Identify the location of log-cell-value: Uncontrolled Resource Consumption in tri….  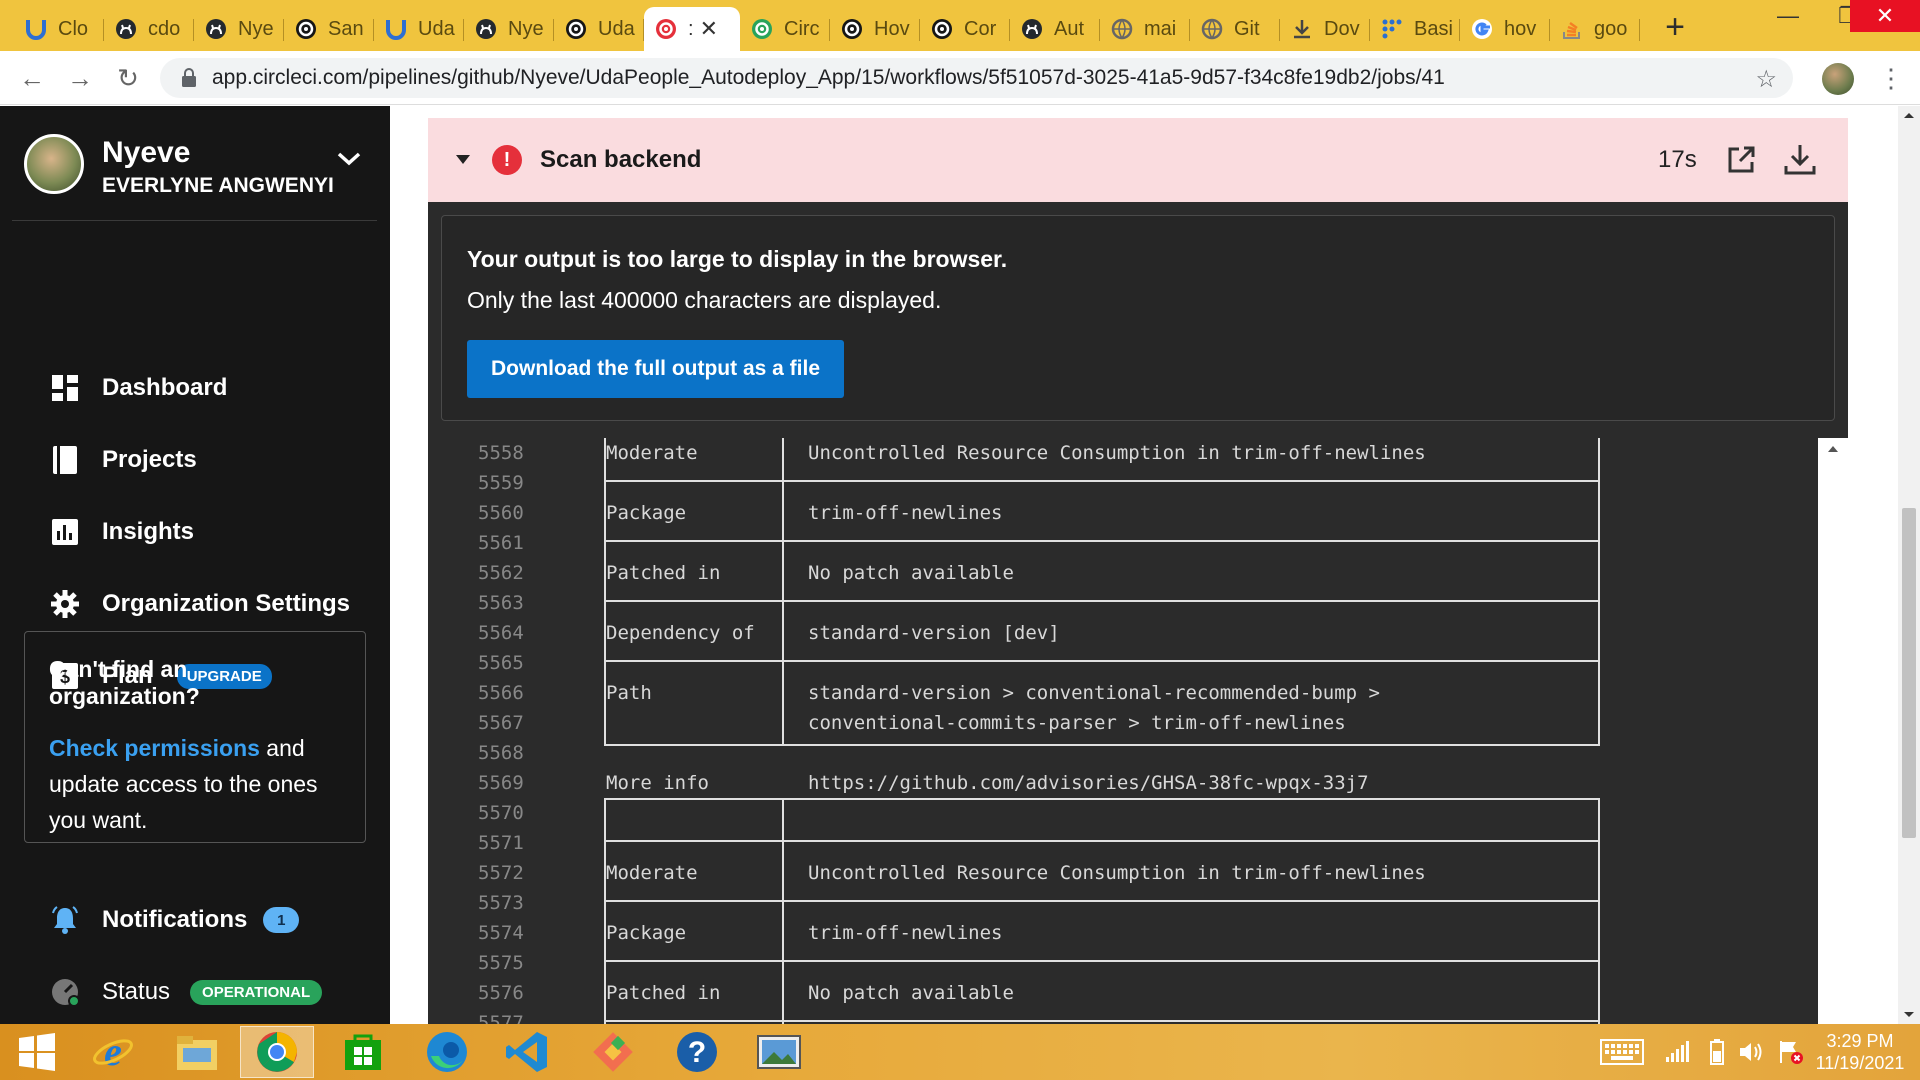
(1117, 453).